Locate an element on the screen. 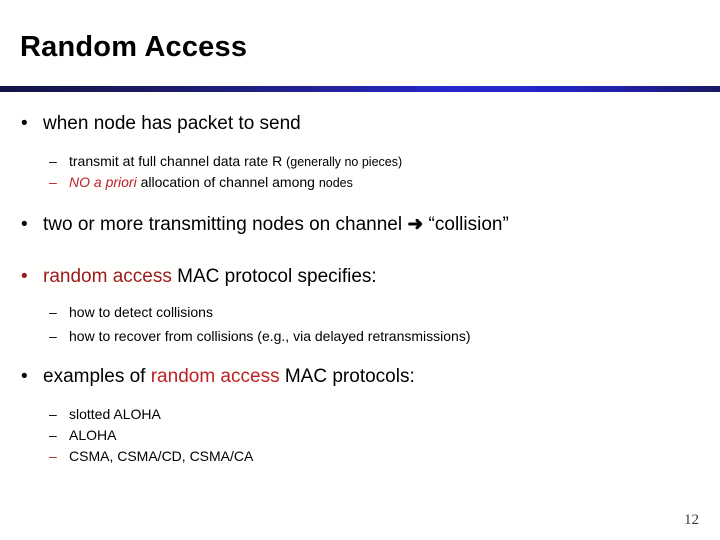 Image resolution: width=720 pixels, height=540 pixels. sub-bullet-text: how to detect collisions is located at coordinates (141, 312).